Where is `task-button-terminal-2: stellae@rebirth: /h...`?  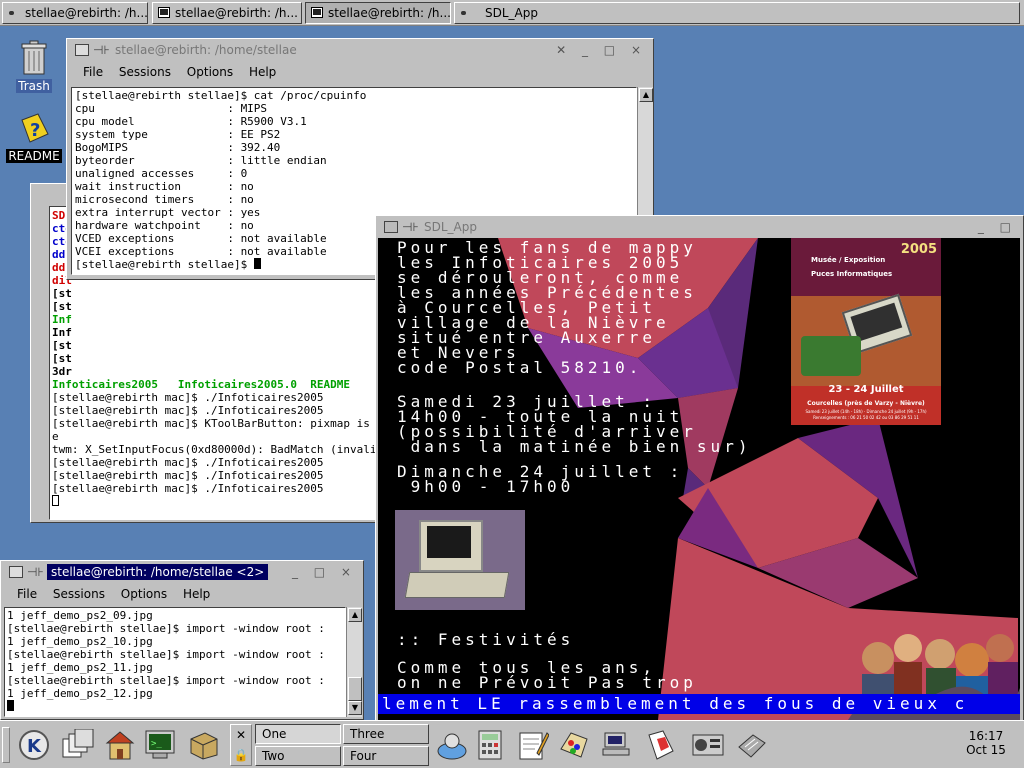 task-button-terminal-2: stellae@rebirth: /h... is located at coordinates (227, 13).